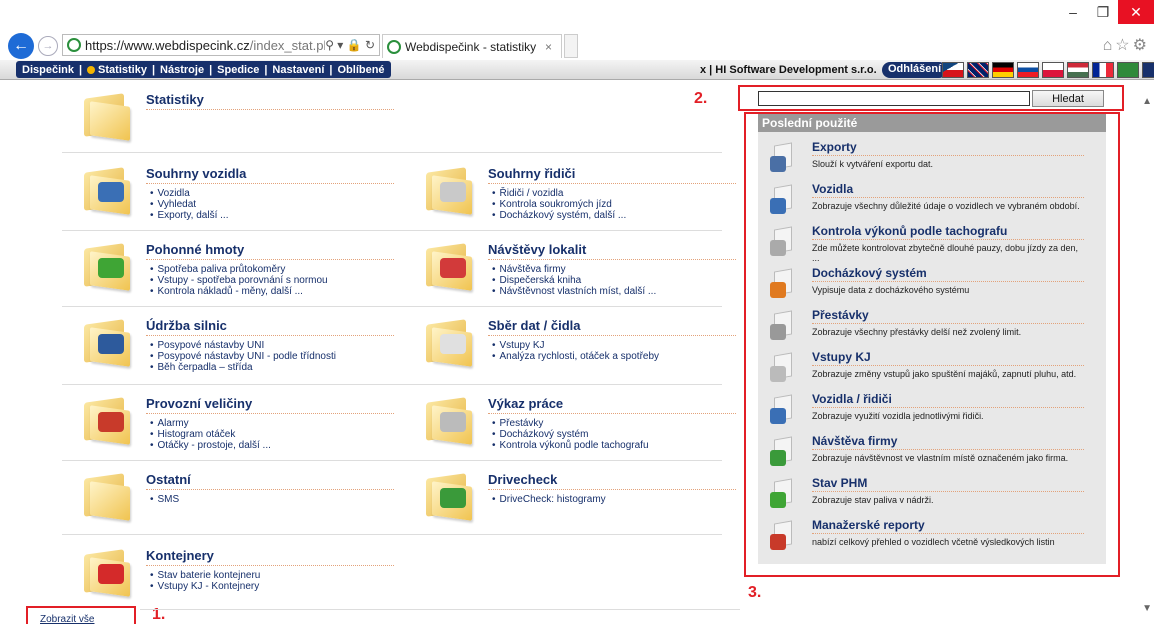 This screenshot has width=1154, height=624. I want to click on show-all-link: Zobrazit vše, so click(67, 619).